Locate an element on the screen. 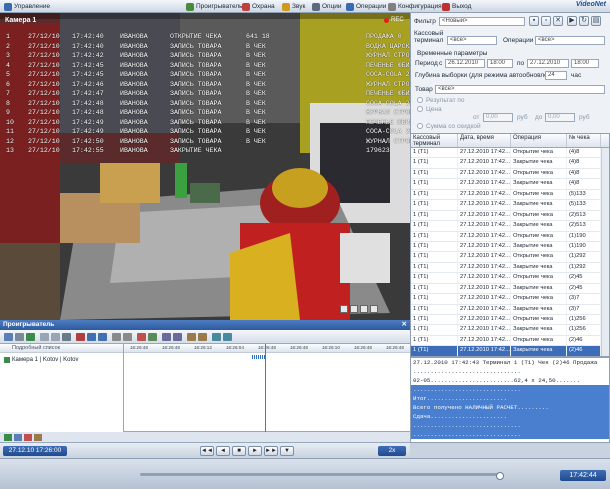  col-datetime: Дата, время is located at coordinates (484, 140).